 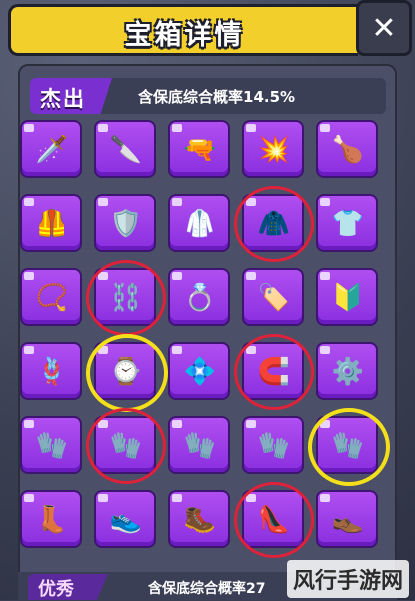 I want to click on item-icon: 💠, so click(x=200, y=372).